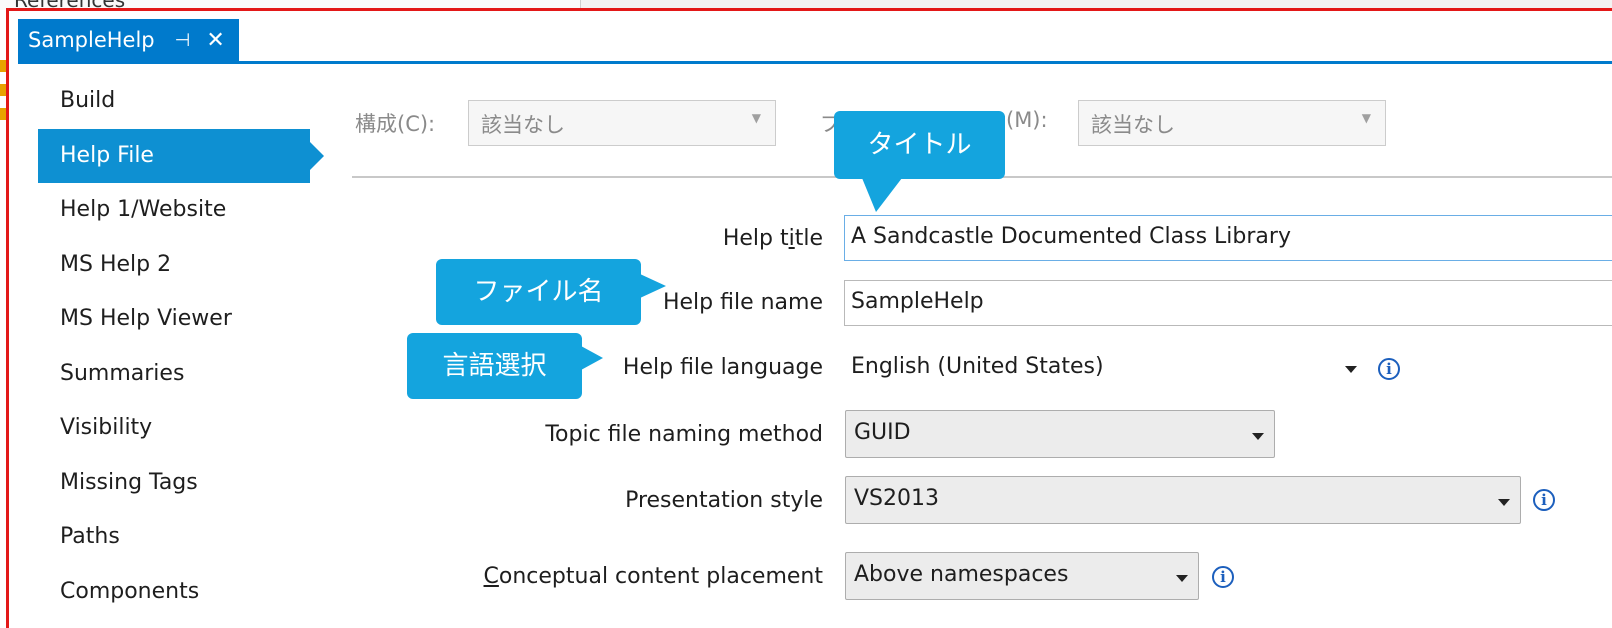 The height and width of the screenshot is (628, 1612). What do you see at coordinates (684, 434) in the screenshot?
I see `topic-naming-label: Topic file naming method` at bounding box center [684, 434].